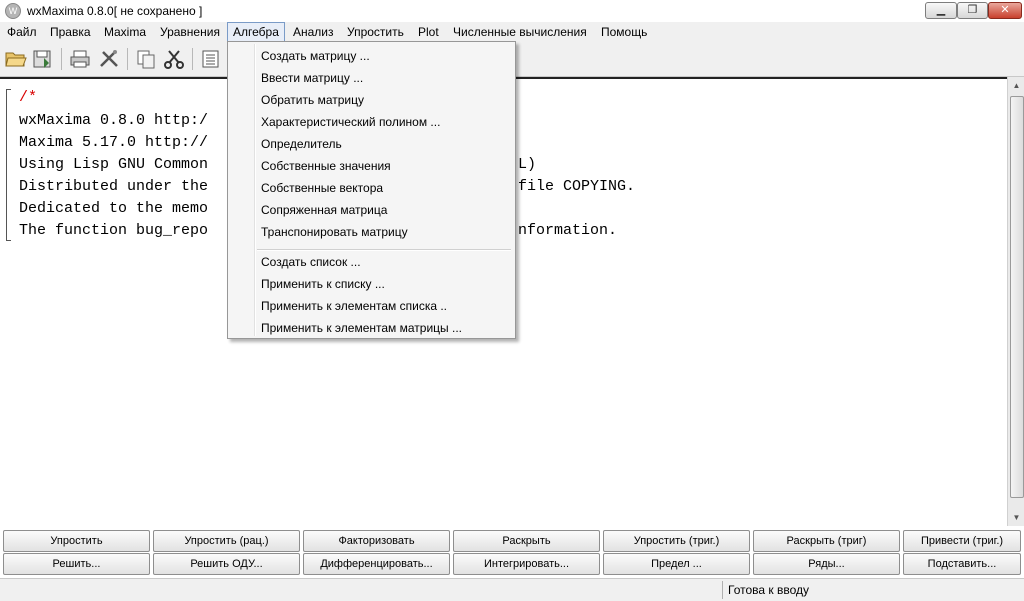 This screenshot has height=601, width=1024. Describe the element at coordinates (13, 11) in the screenshot. I see `wxmaxima-icon: W` at that location.